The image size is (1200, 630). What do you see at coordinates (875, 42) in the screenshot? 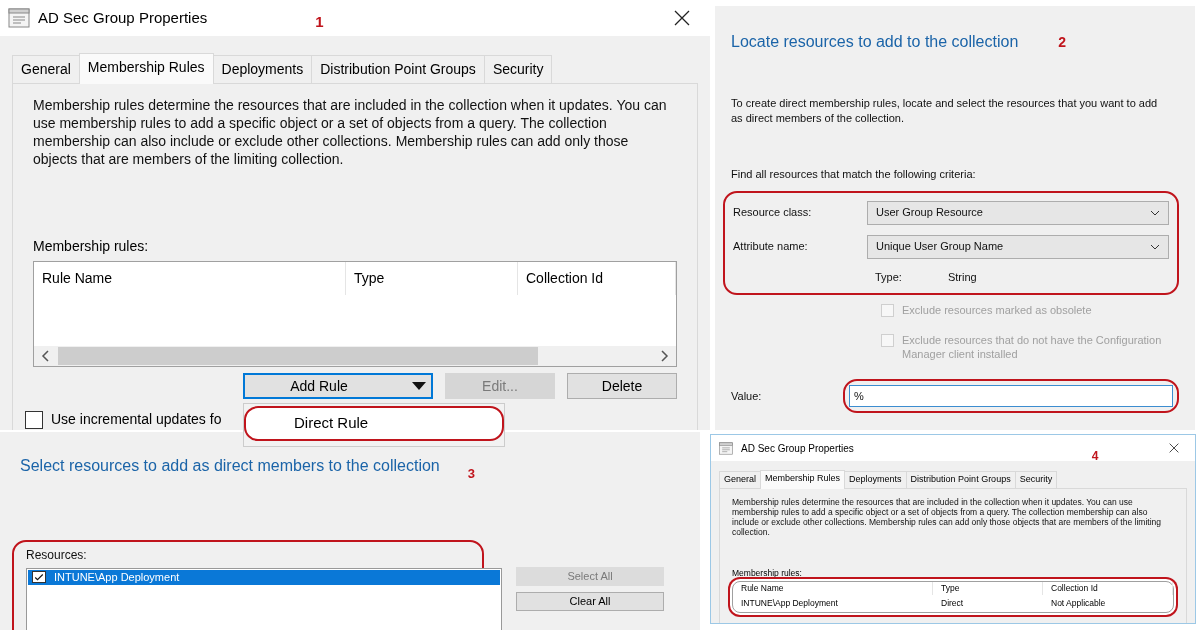
I see `page-heading: Locate resources to add to the collection` at bounding box center [875, 42].